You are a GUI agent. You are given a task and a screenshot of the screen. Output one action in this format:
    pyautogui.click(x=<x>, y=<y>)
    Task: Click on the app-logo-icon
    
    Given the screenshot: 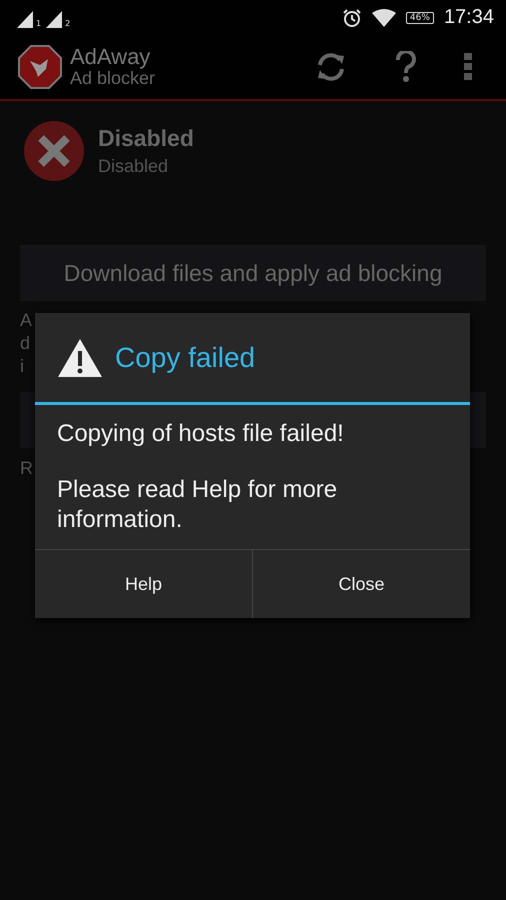 What is the action you would take?
    pyautogui.click(x=40, y=67)
    